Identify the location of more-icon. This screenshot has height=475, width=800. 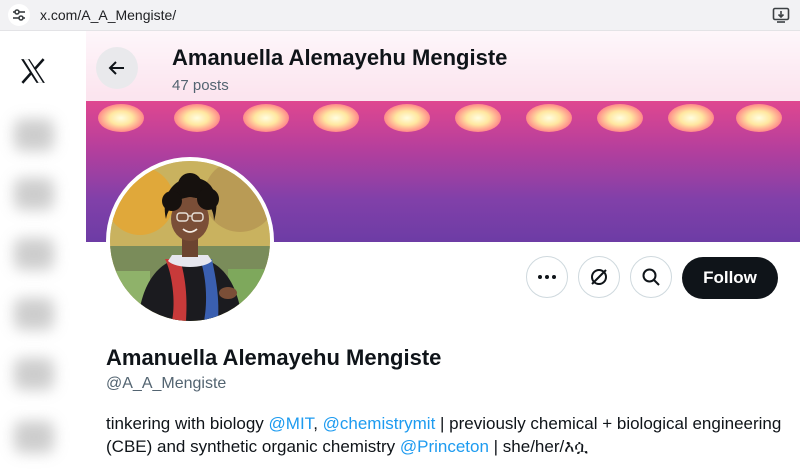
(547, 277).